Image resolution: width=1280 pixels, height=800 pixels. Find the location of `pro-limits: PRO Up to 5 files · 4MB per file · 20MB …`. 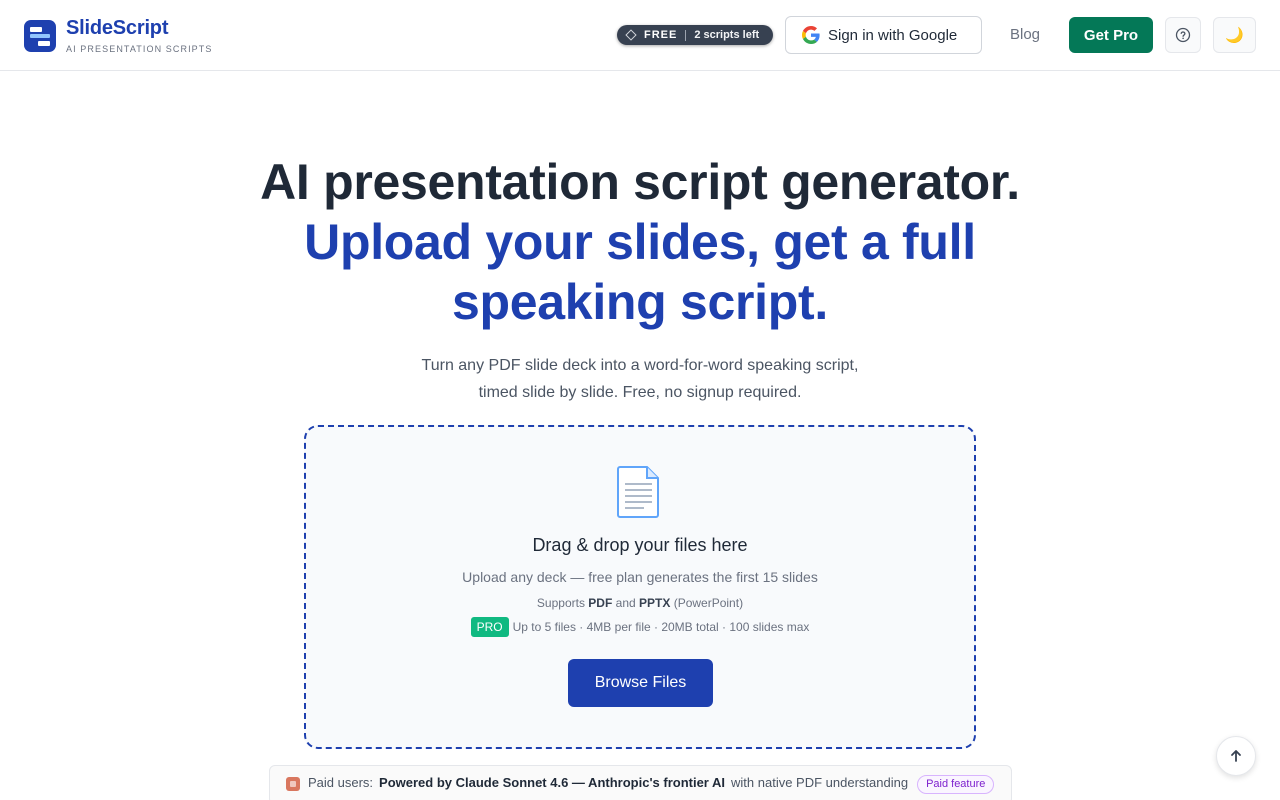

pro-limits: PRO Up to 5 files · 4MB per file · 20MB … is located at coordinates (640, 627).